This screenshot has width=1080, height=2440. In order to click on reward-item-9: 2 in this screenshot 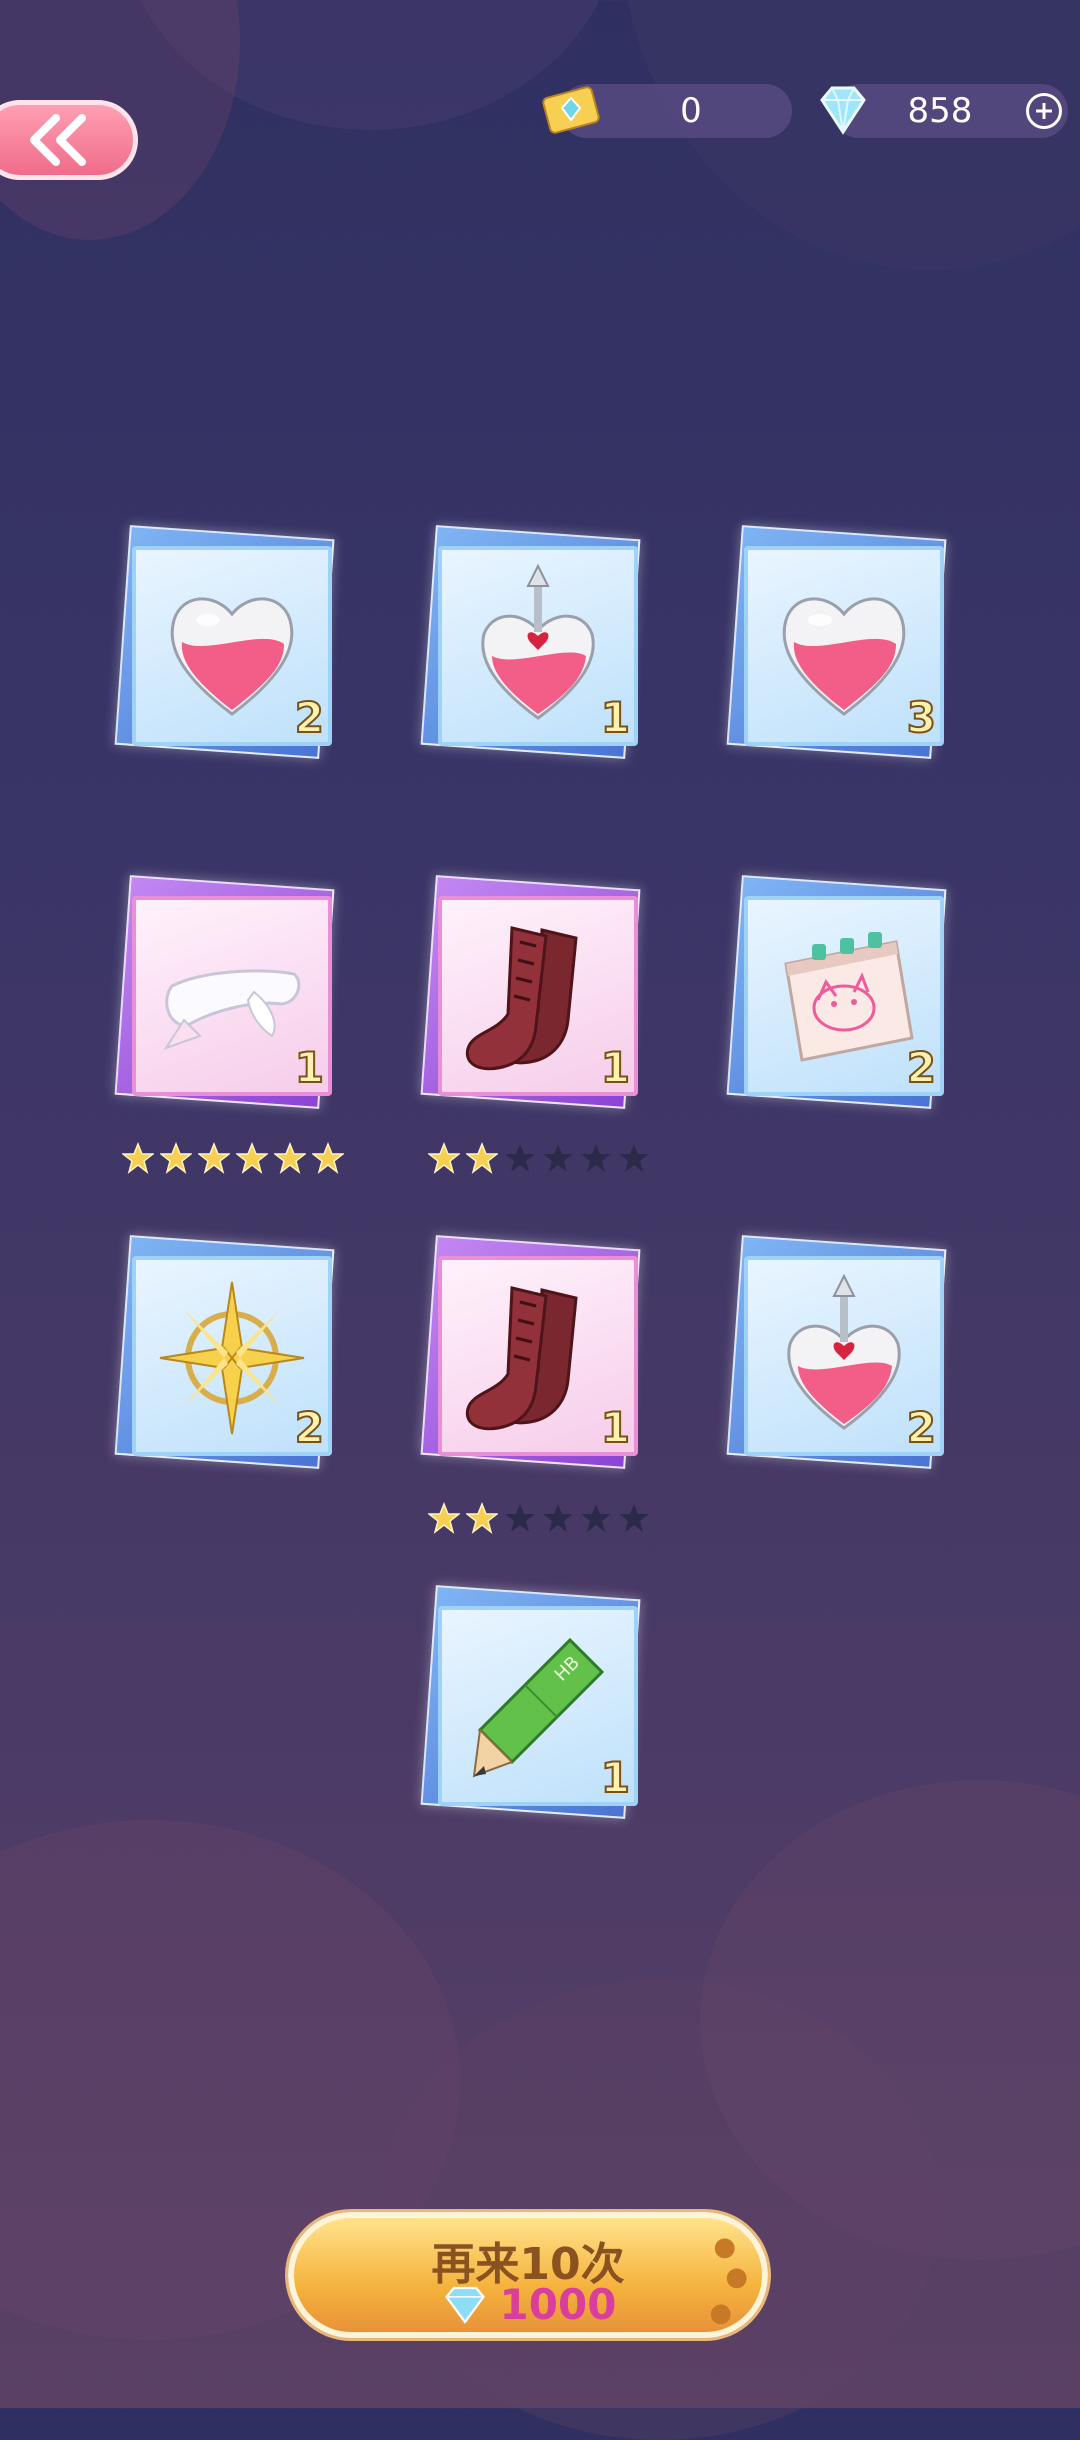, I will do `click(840, 1358)`.